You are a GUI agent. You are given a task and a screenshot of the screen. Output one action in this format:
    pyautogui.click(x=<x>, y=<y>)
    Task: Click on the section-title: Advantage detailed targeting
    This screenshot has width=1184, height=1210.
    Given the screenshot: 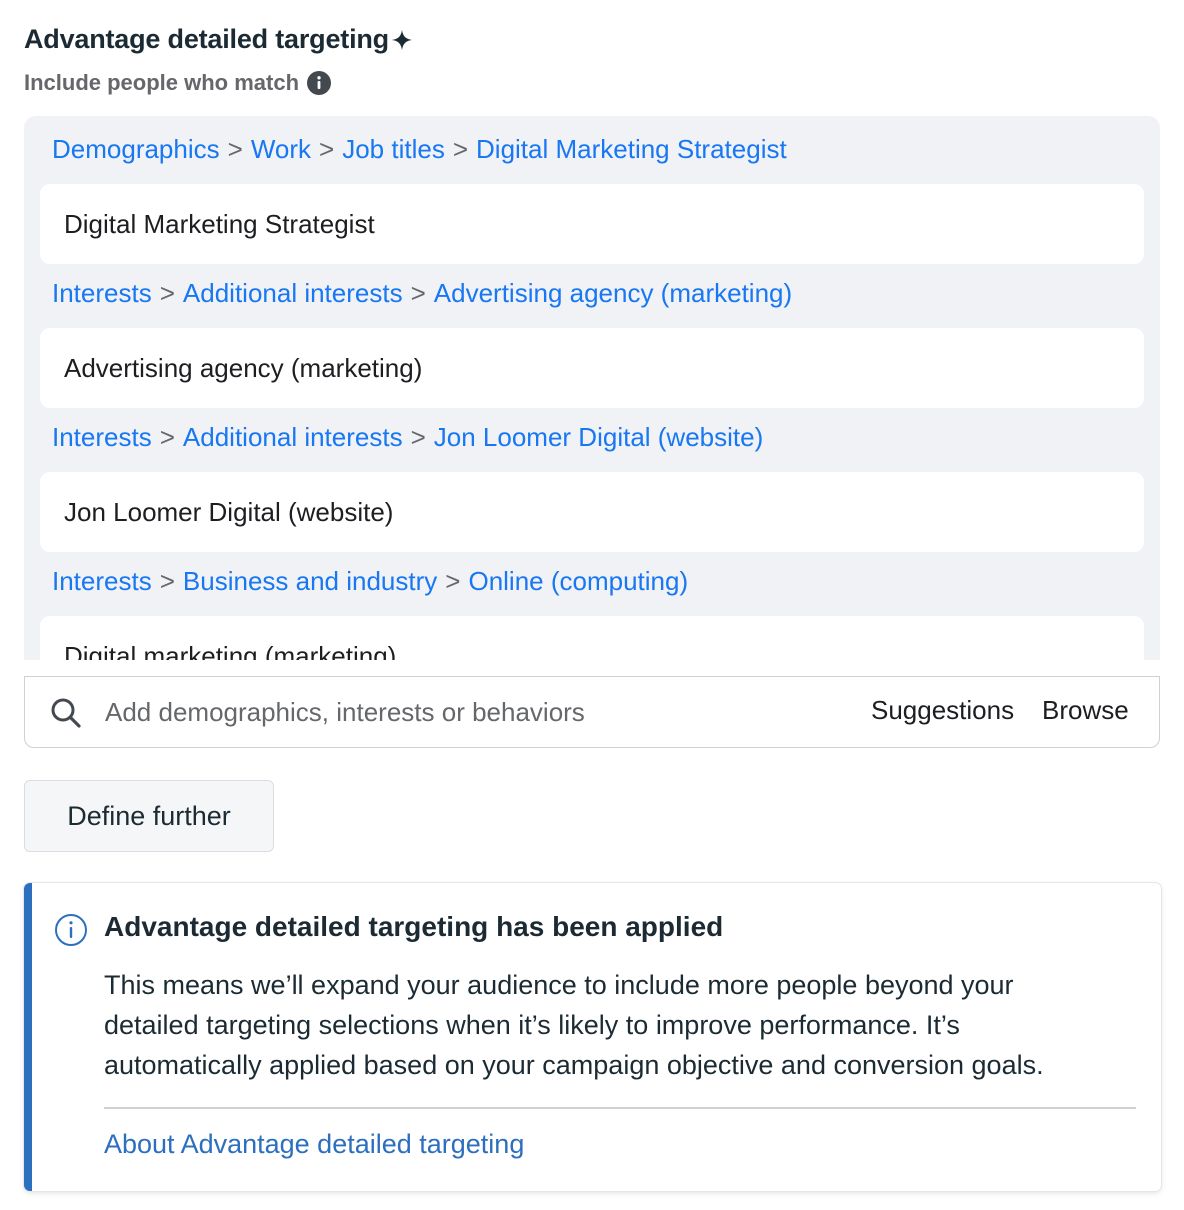 What is the action you would take?
    pyautogui.click(x=218, y=39)
    